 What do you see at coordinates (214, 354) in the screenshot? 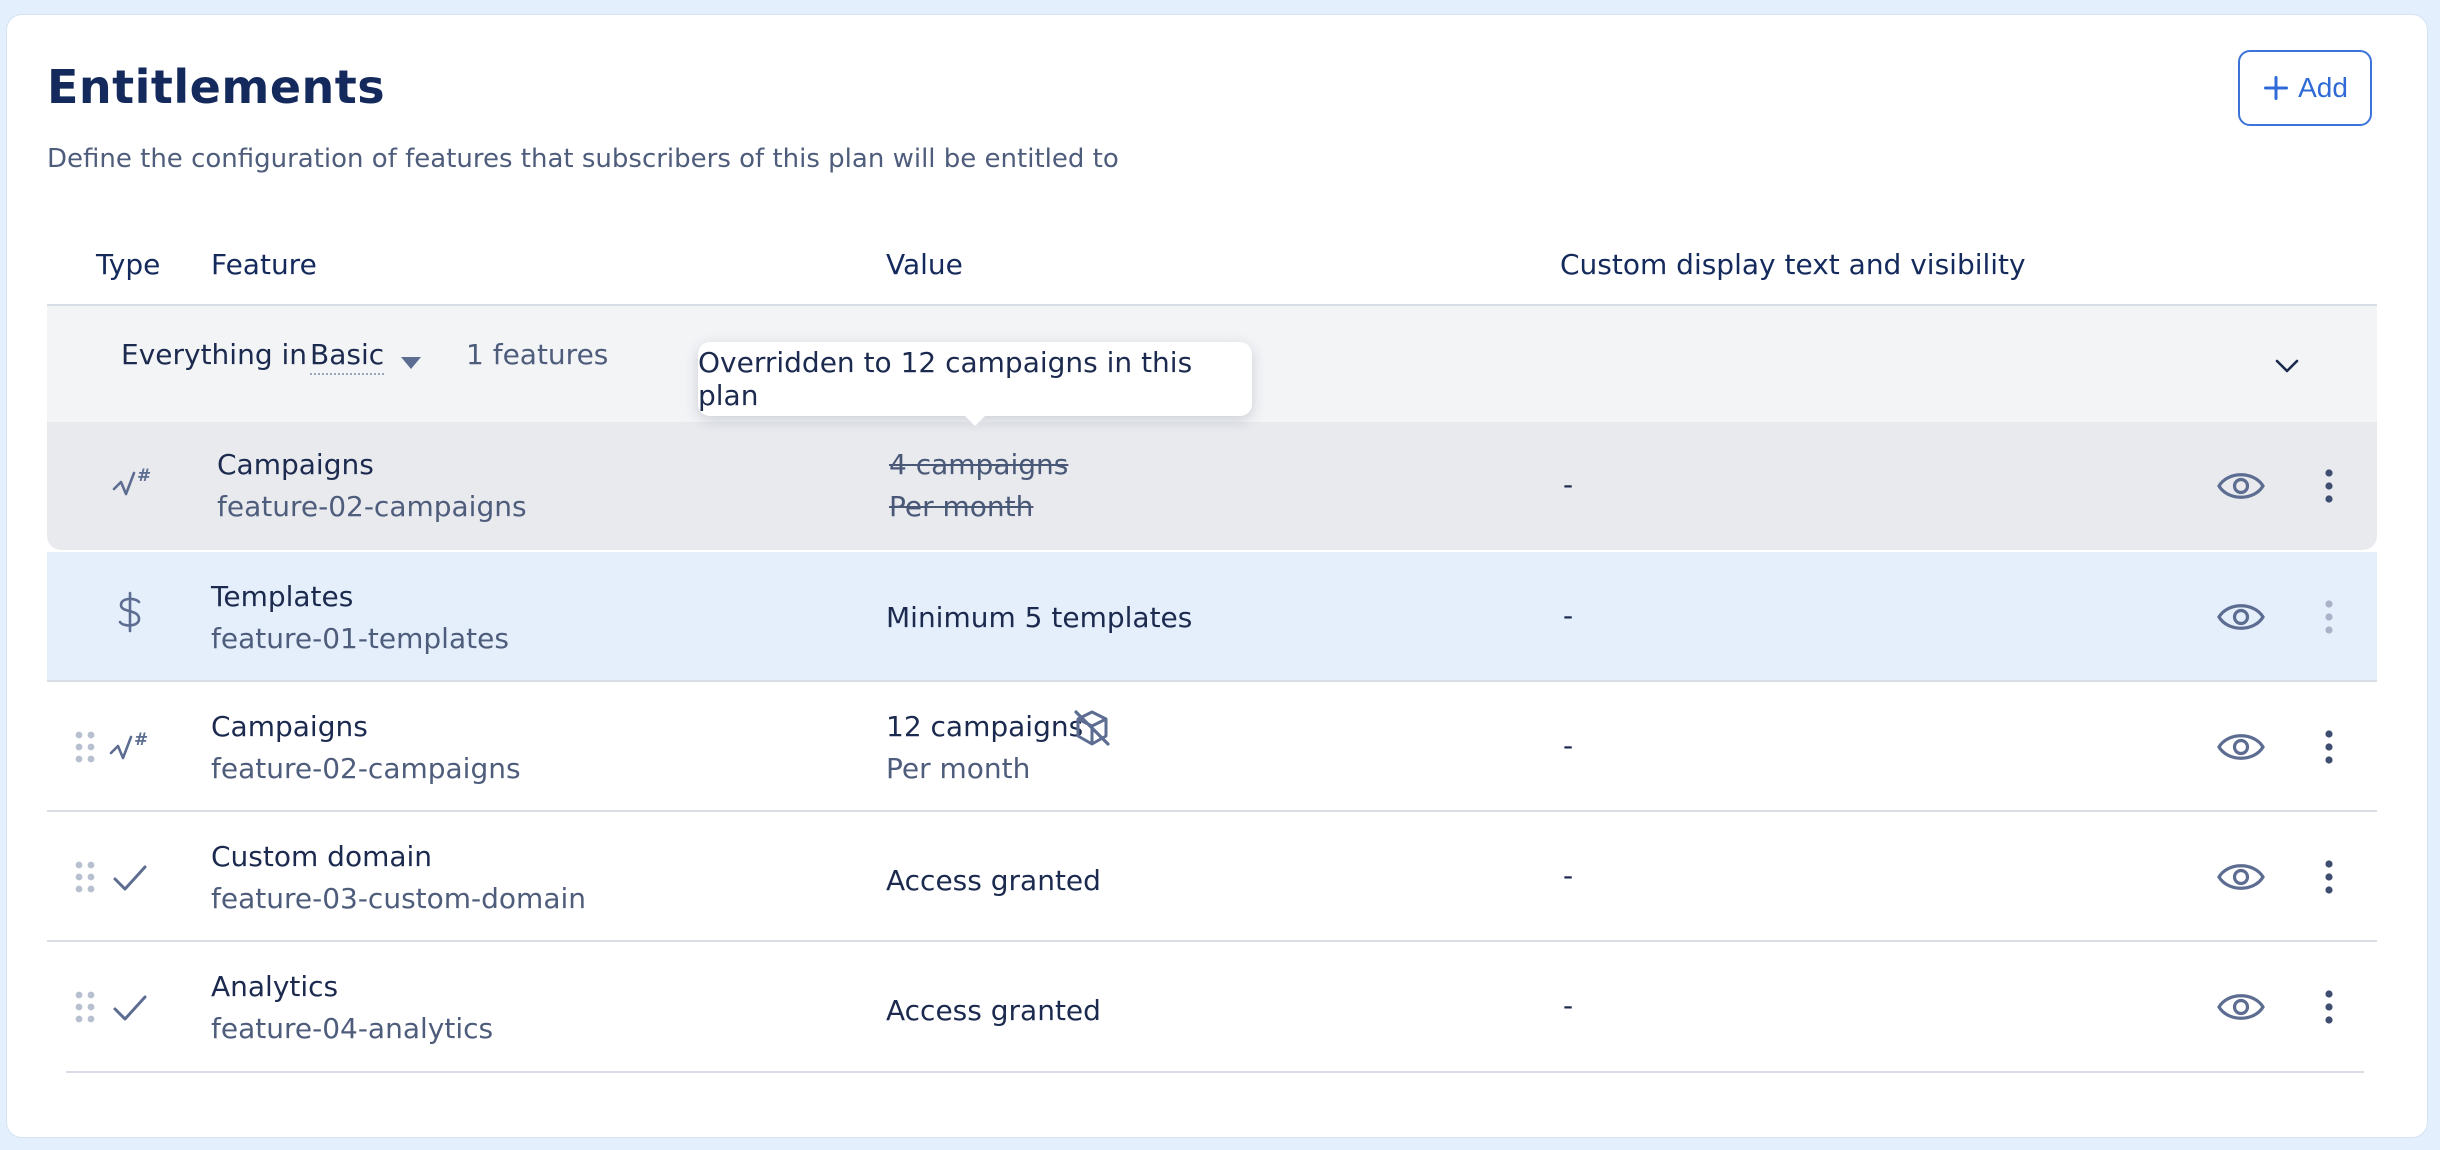
I see `group-prefix-label: Everything in` at bounding box center [214, 354].